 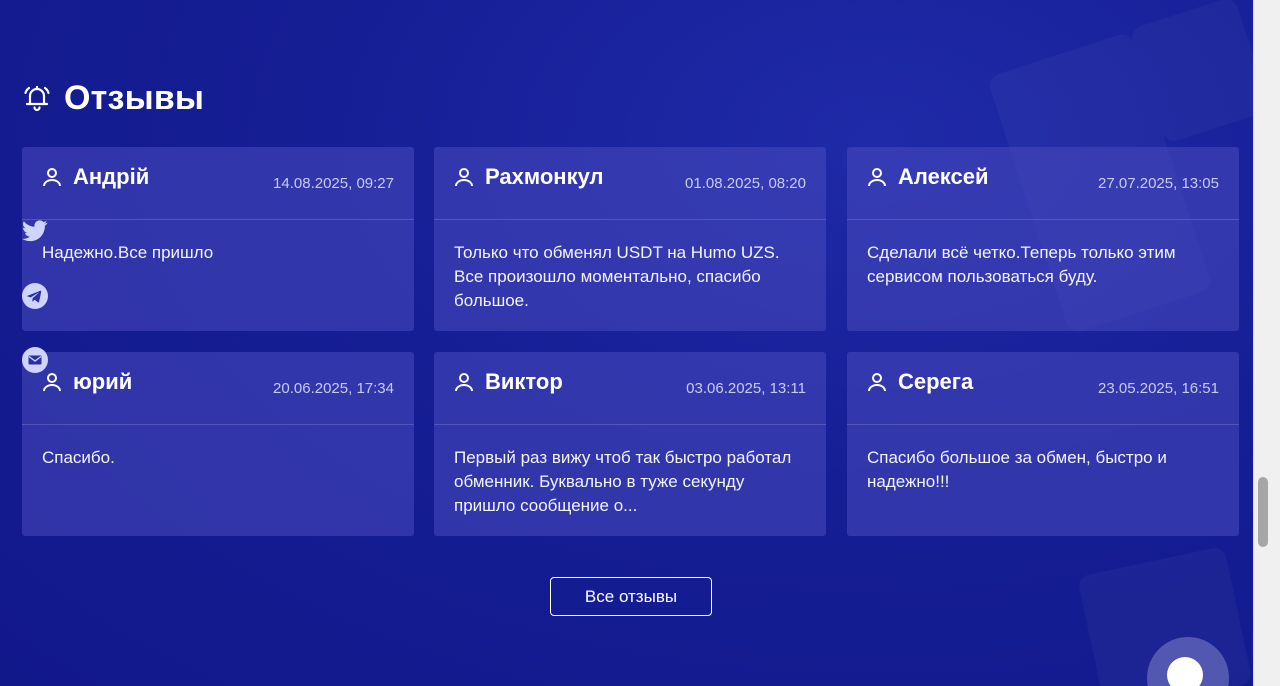 What do you see at coordinates (1158, 388) in the screenshot?
I see `review-date: 23.05.2025, 16:51` at bounding box center [1158, 388].